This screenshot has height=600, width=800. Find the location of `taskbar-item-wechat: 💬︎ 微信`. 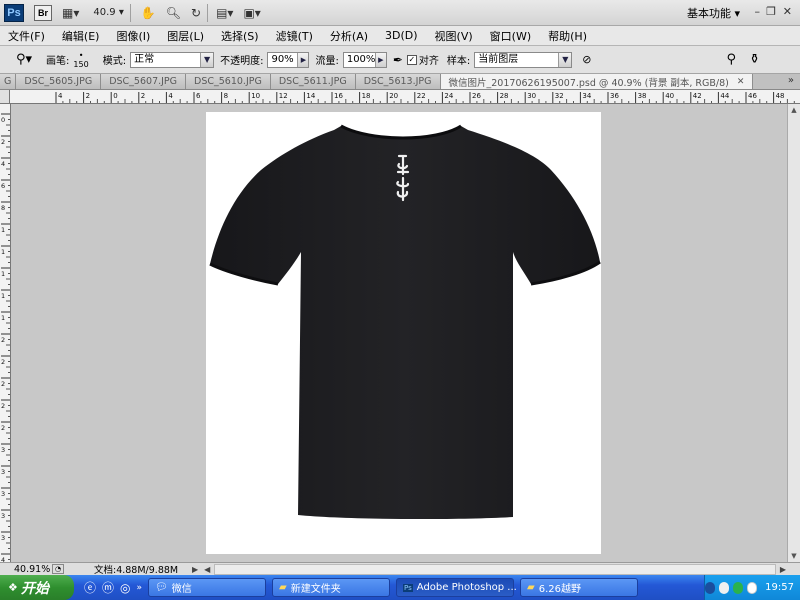

taskbar-item-wechat: 💬︎ 微信 is located at coordinates (207, 587).